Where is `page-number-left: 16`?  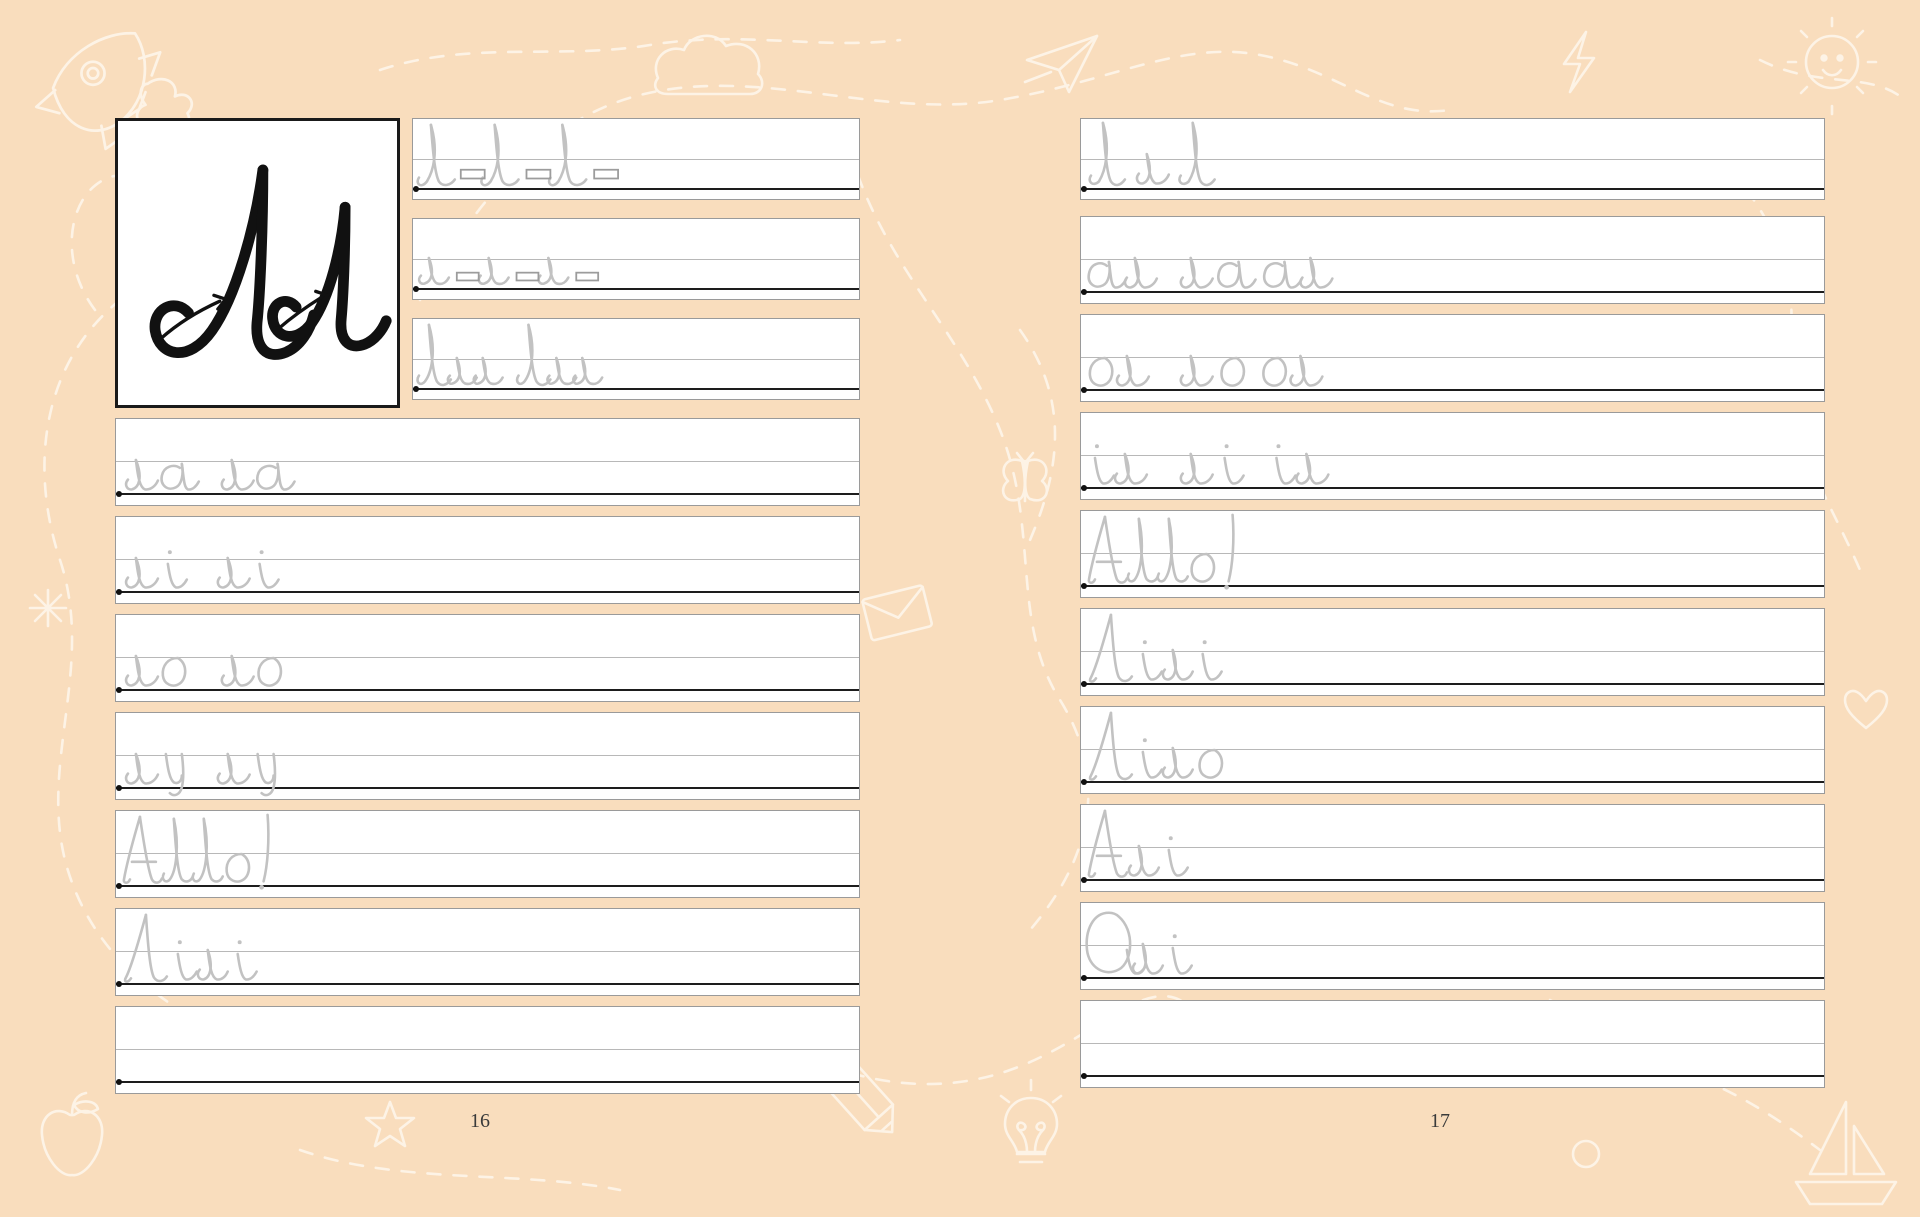
page-number-left: 16 is located at coordinates (480, 1121).